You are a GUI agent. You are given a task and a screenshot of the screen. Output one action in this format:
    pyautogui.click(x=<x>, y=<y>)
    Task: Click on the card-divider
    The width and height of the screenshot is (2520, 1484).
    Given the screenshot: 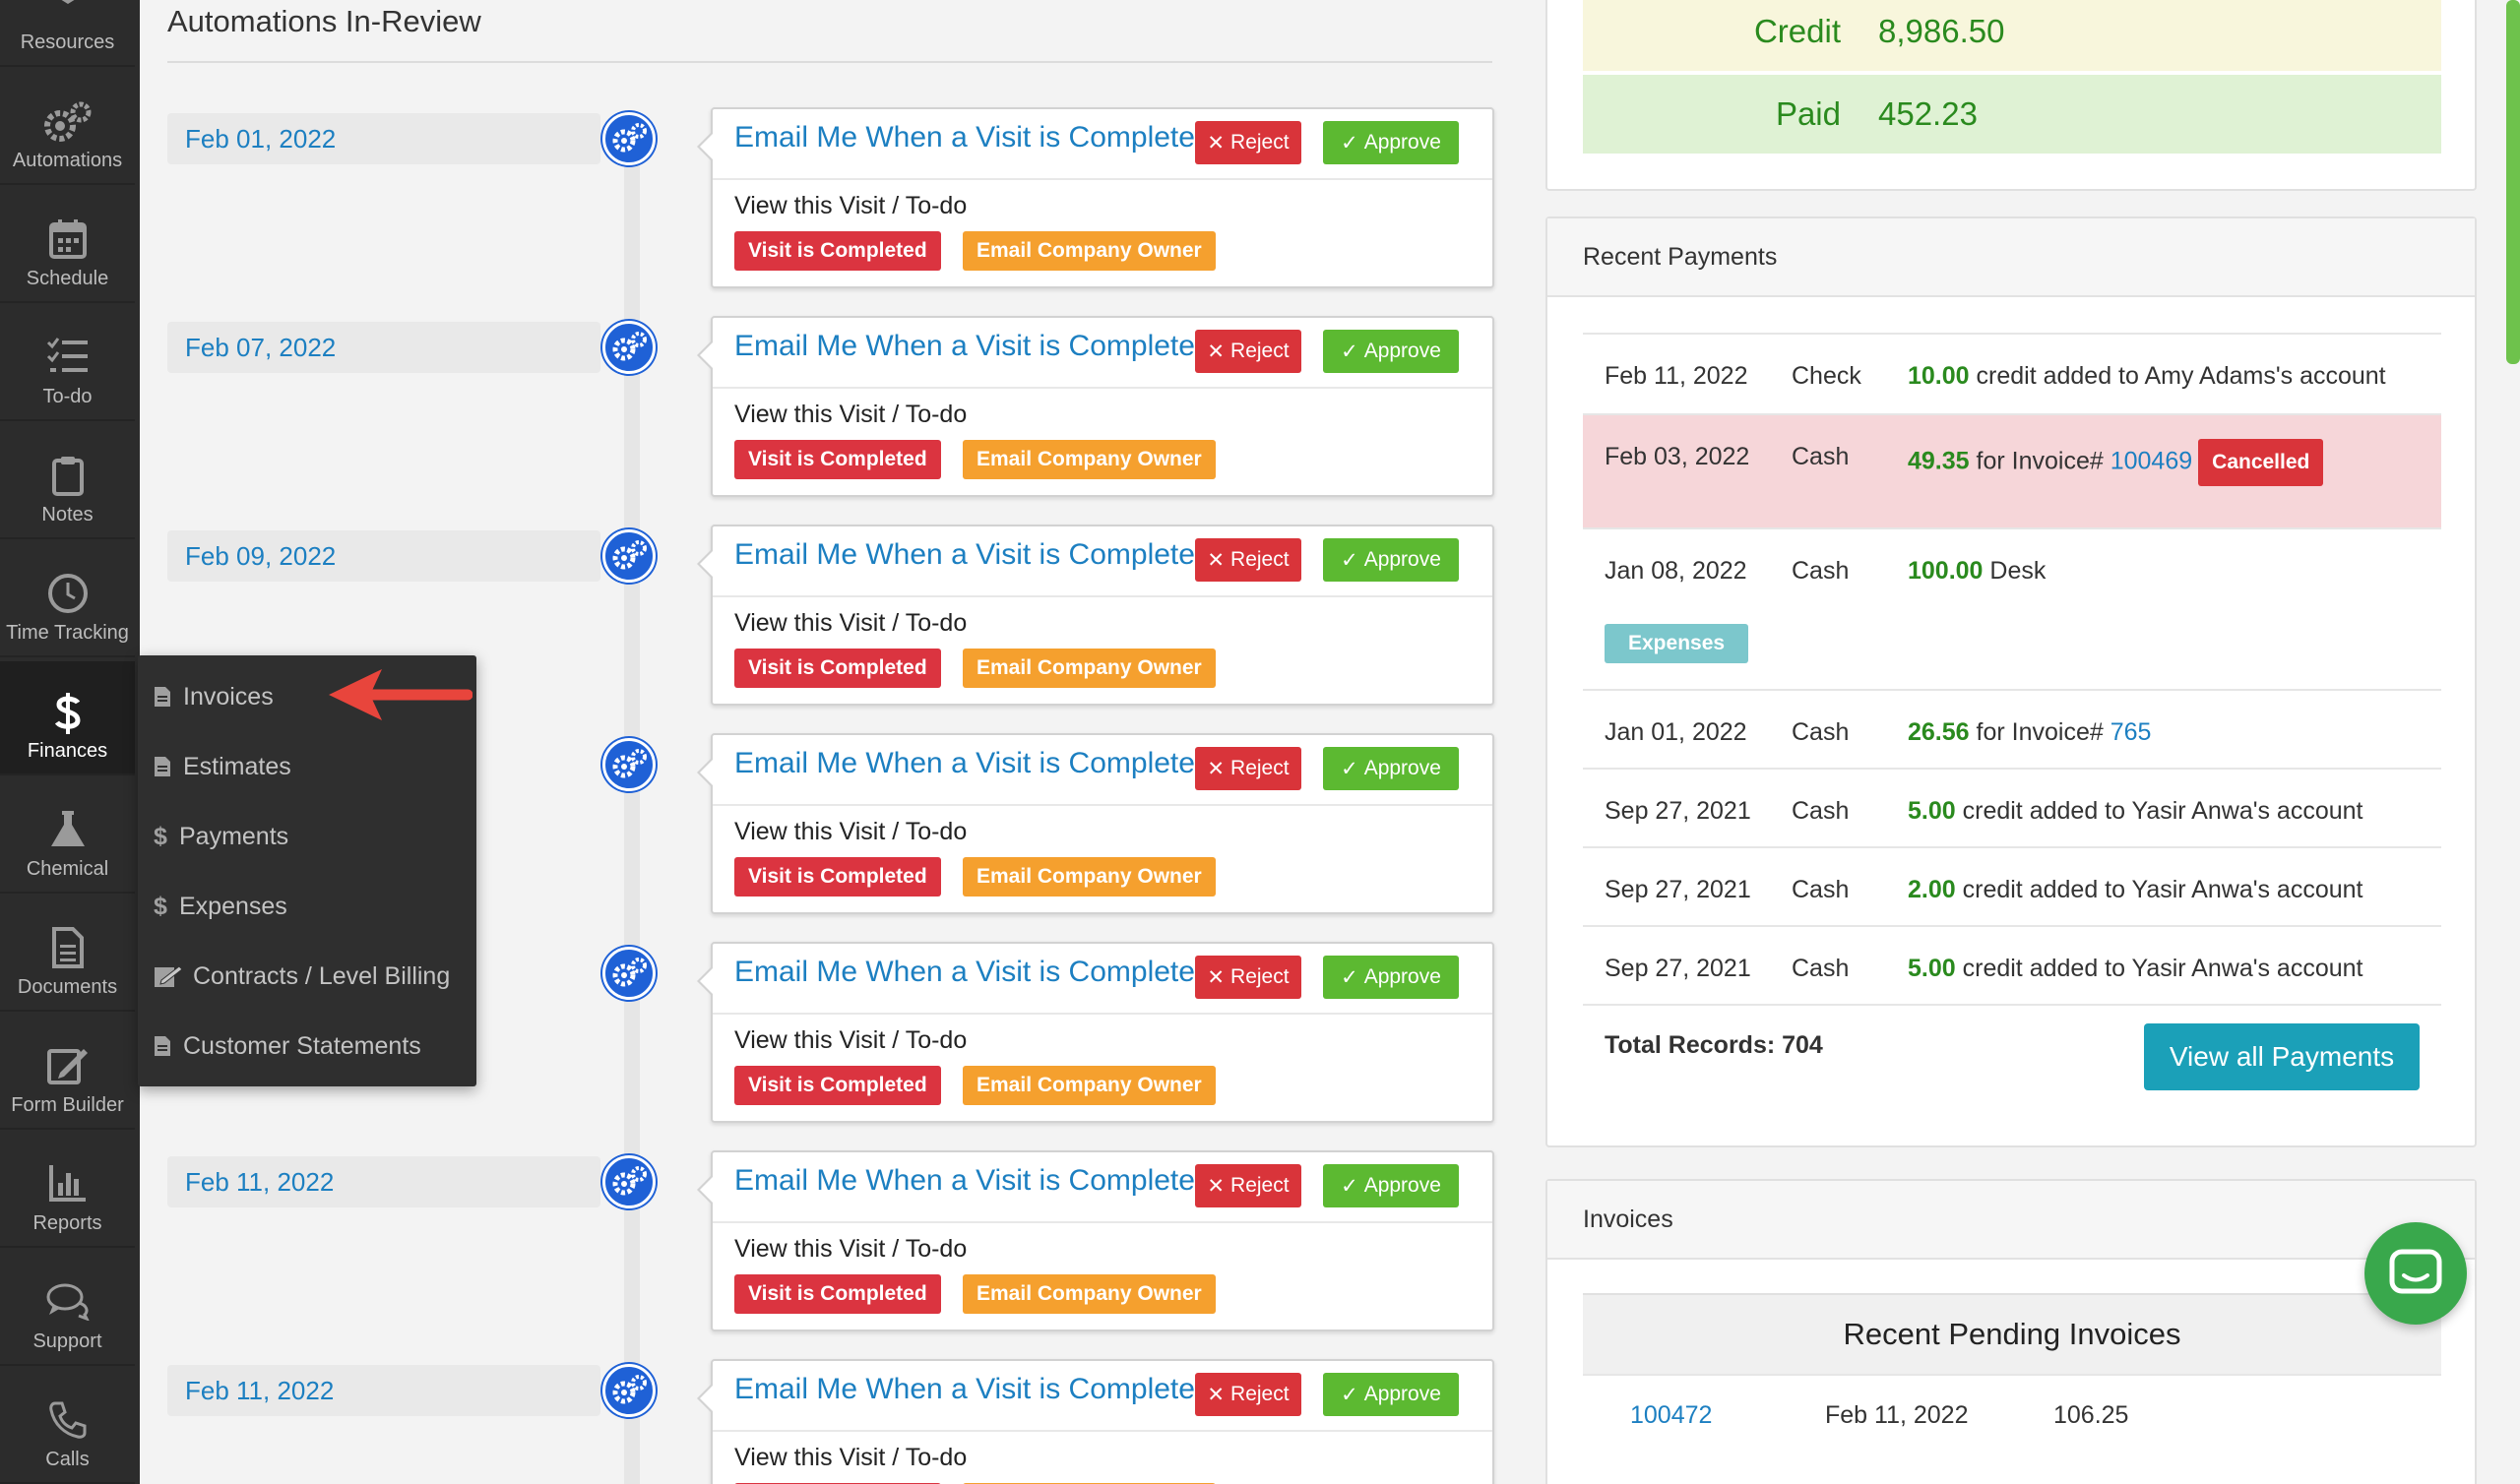 What is the action you would take?
    pyautogui.click(x=1102, y=805)
    